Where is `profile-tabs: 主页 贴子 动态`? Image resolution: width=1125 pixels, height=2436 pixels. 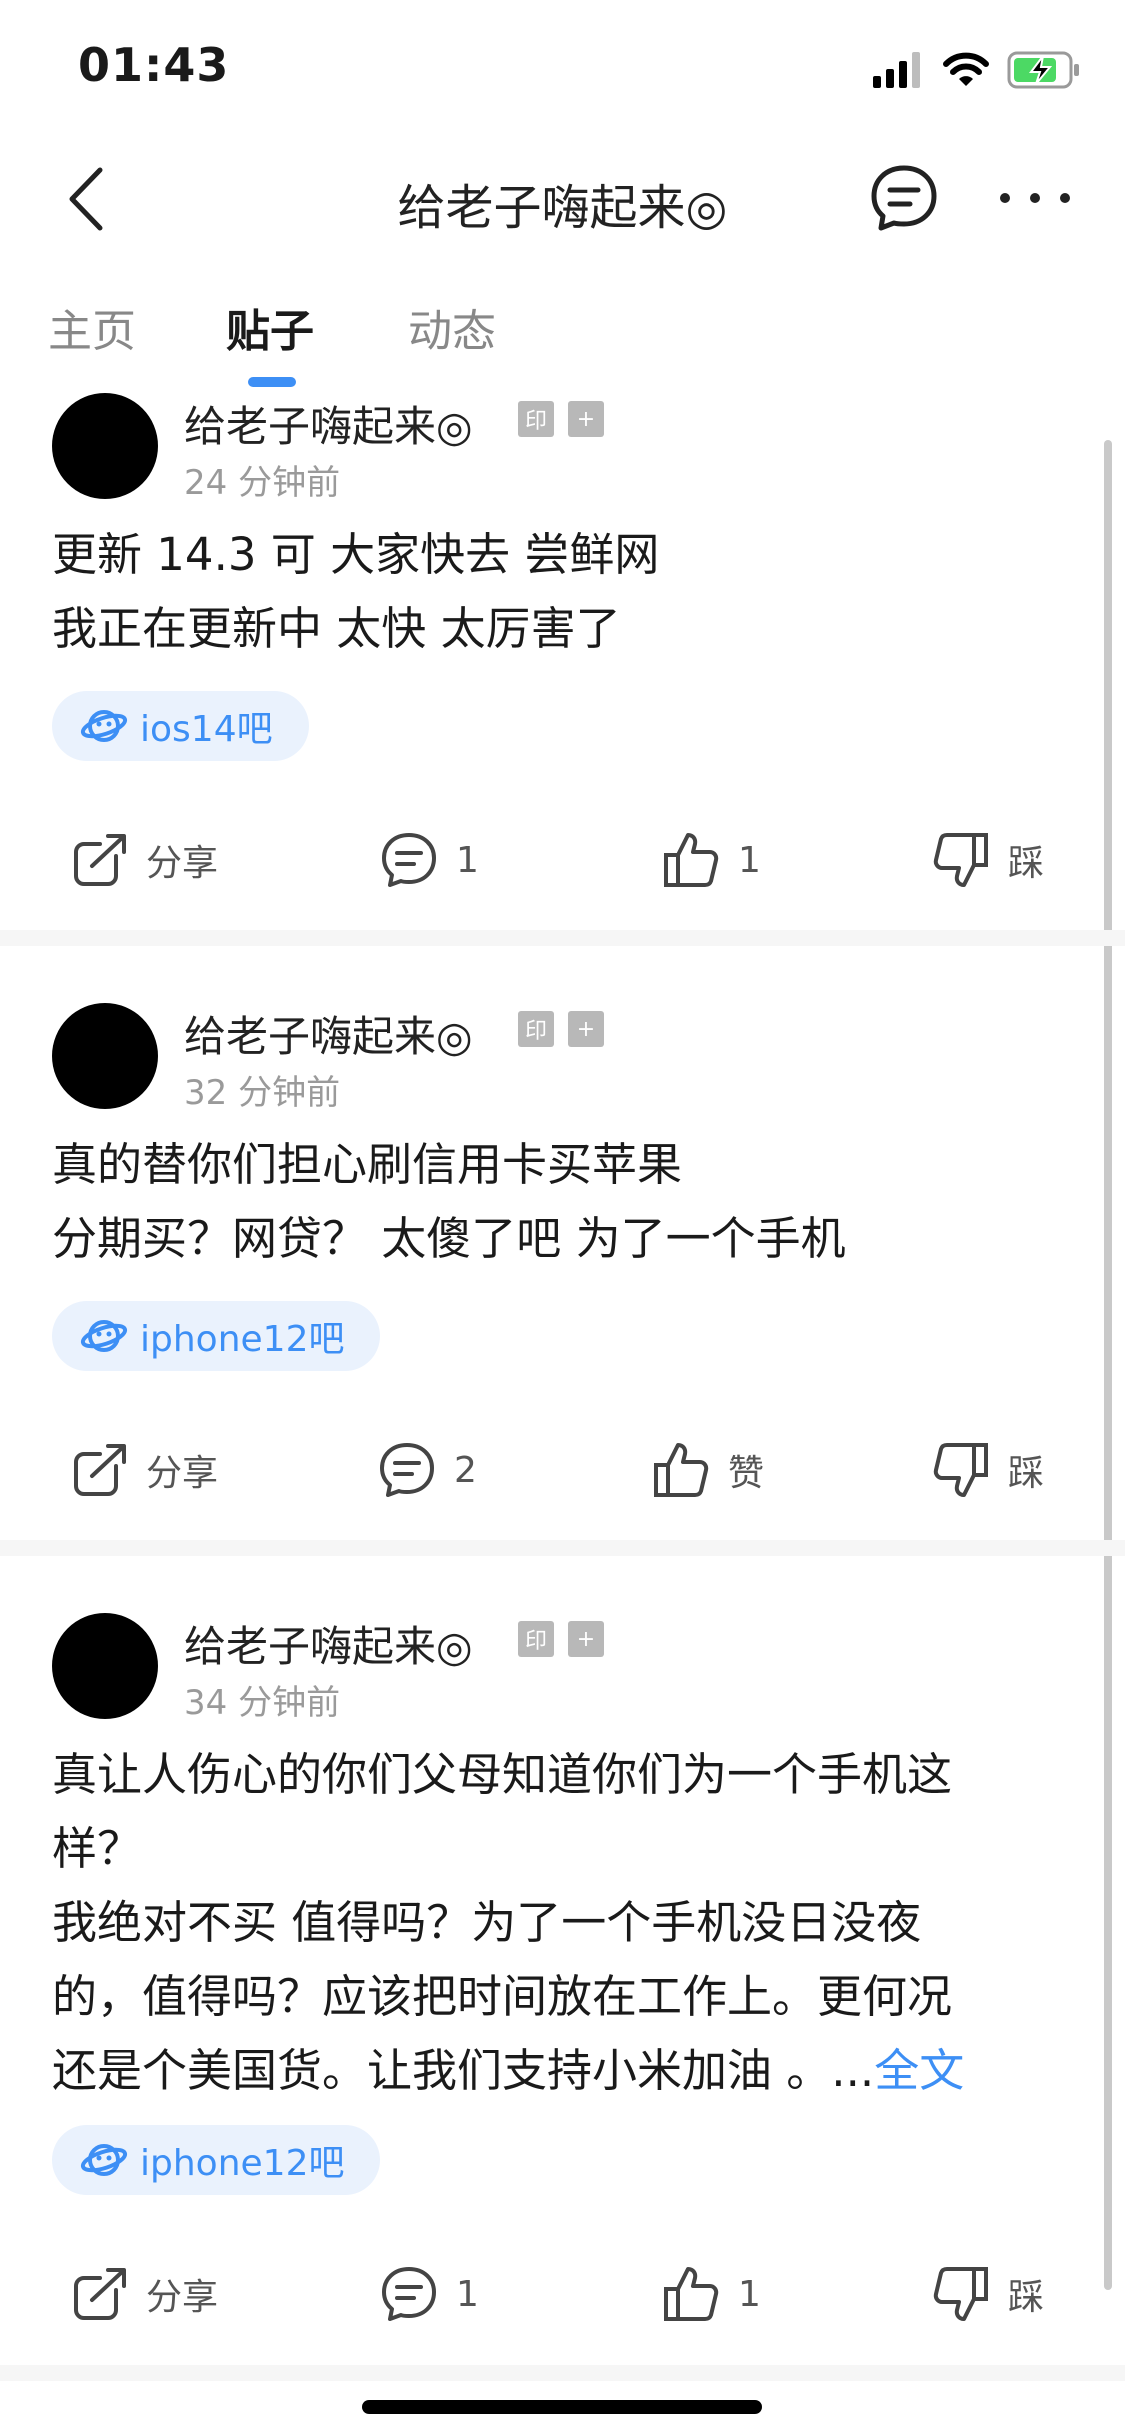 profile-tabs: 主页 贴子 动态 is located at coordinates (562, 336).